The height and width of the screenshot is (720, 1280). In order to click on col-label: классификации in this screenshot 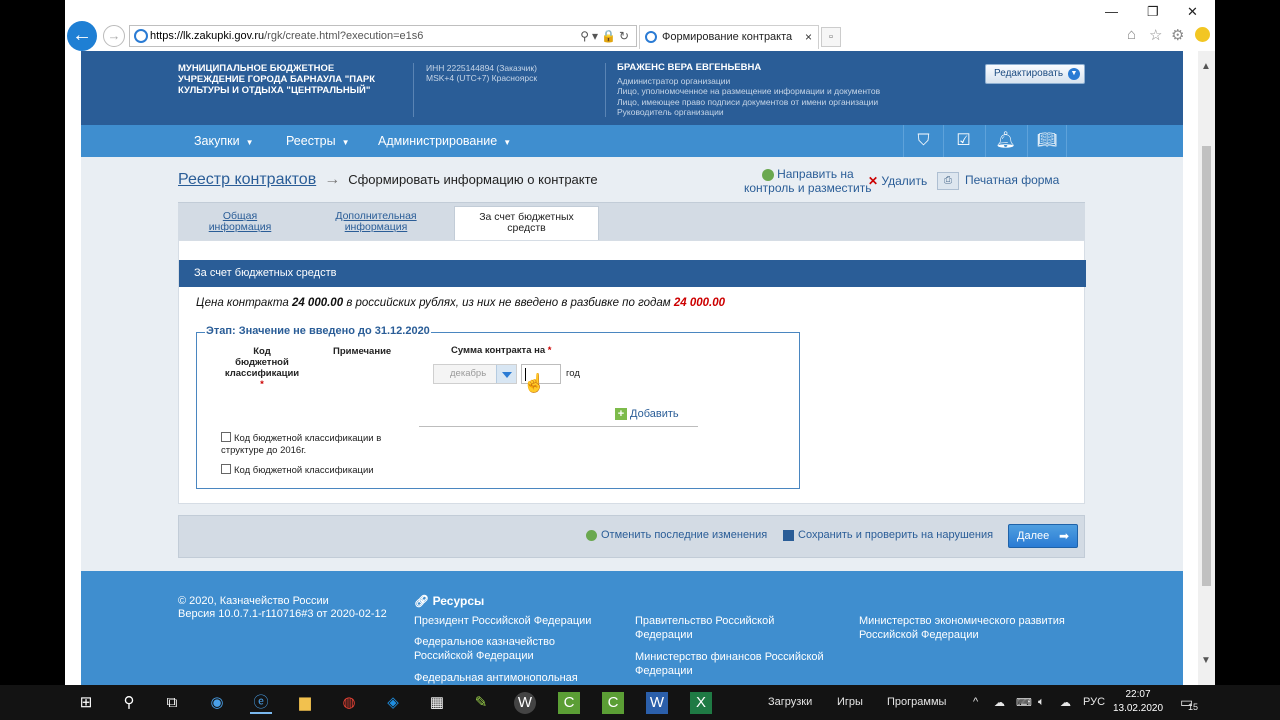, I will do `click(262, 373)`.